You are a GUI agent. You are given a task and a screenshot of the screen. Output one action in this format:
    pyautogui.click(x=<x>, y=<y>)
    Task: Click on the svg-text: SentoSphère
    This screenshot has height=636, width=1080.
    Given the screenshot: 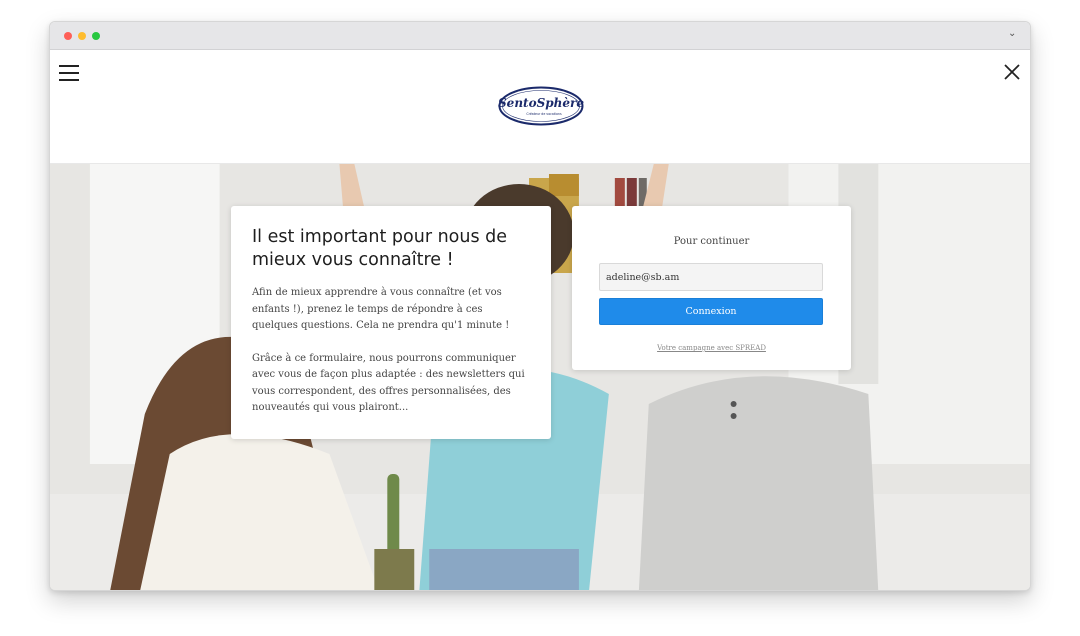 What is the action you would take?
    pyautogui.click(x=541, y=103)
    